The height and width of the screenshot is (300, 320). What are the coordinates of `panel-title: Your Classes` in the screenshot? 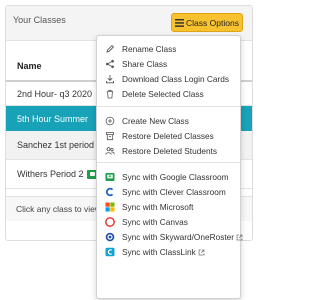 It's located at (39, 20).